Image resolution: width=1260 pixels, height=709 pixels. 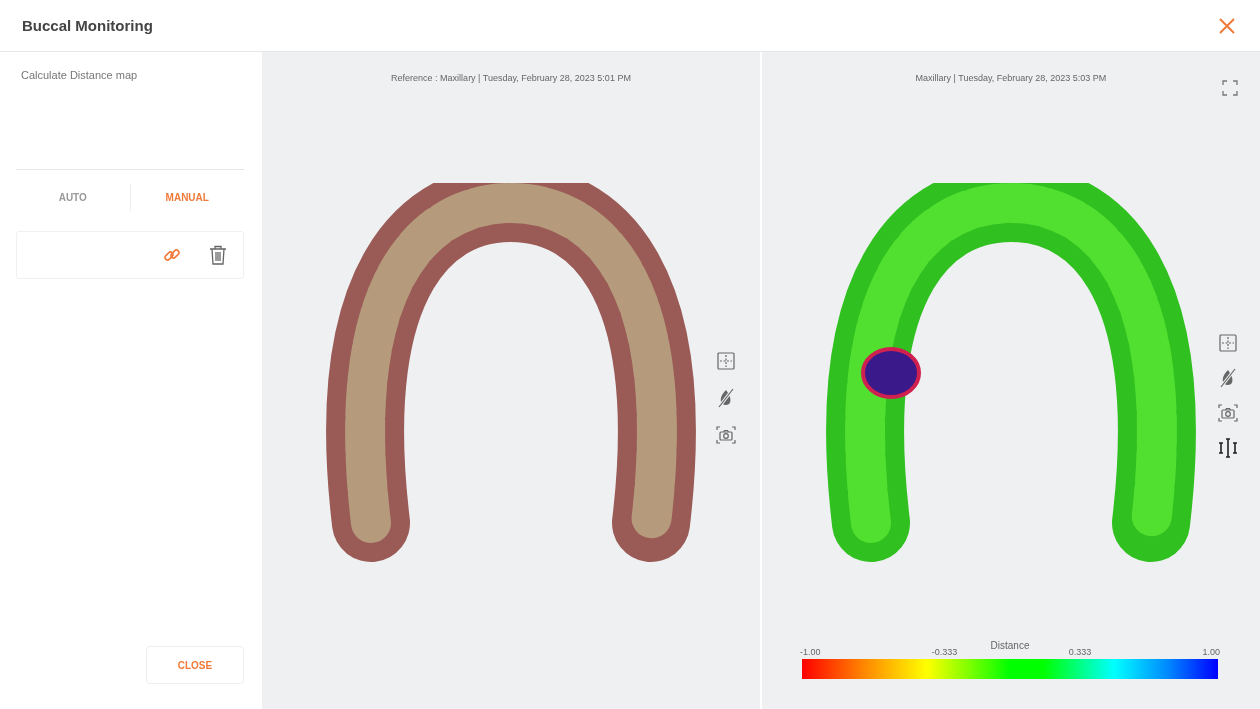 What do you see at coordinates (1080, 652) in the screenshot?
I see `scale-label: 0.333` at bounding box center [1080, 652].